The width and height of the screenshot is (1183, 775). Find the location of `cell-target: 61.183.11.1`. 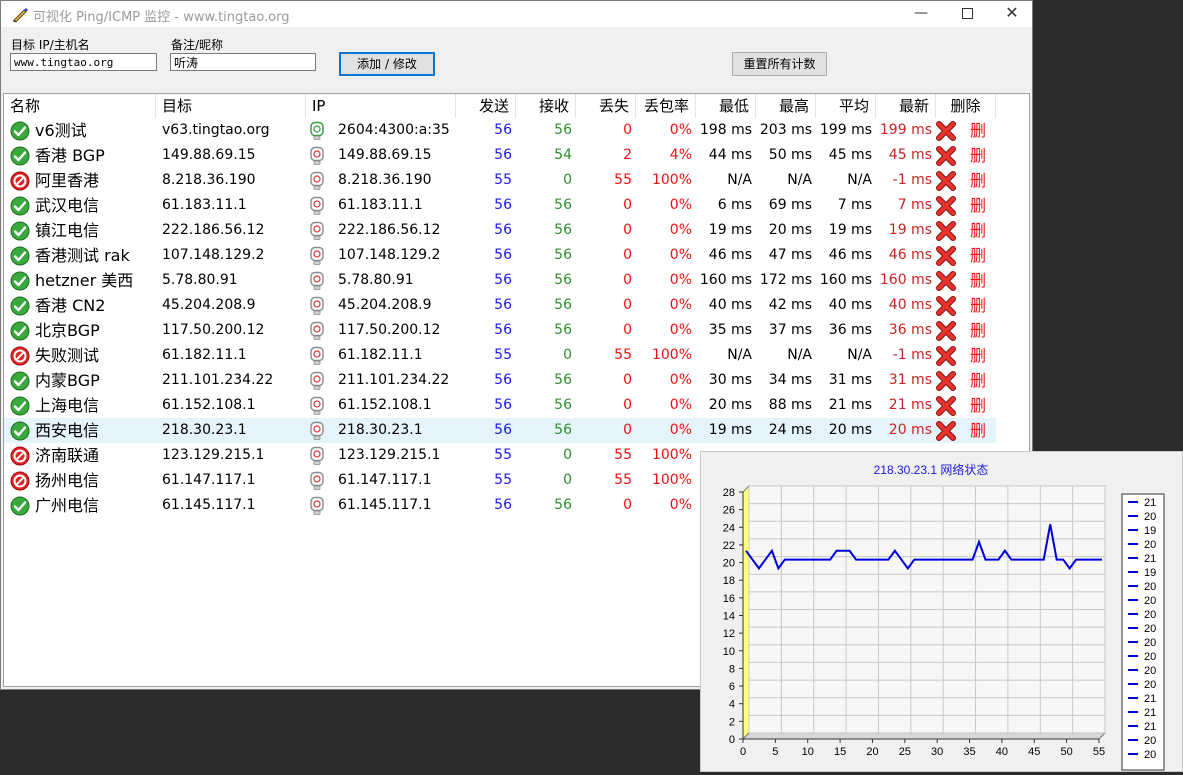

cell-target: 61.183.11.1 is located at coordinates (204, 205).